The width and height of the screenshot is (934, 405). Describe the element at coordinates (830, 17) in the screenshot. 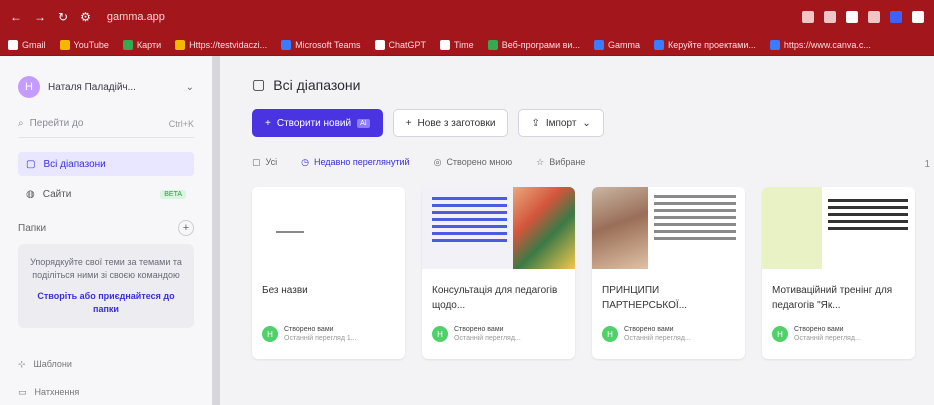

I see `bookmark-star-icon` at that location.